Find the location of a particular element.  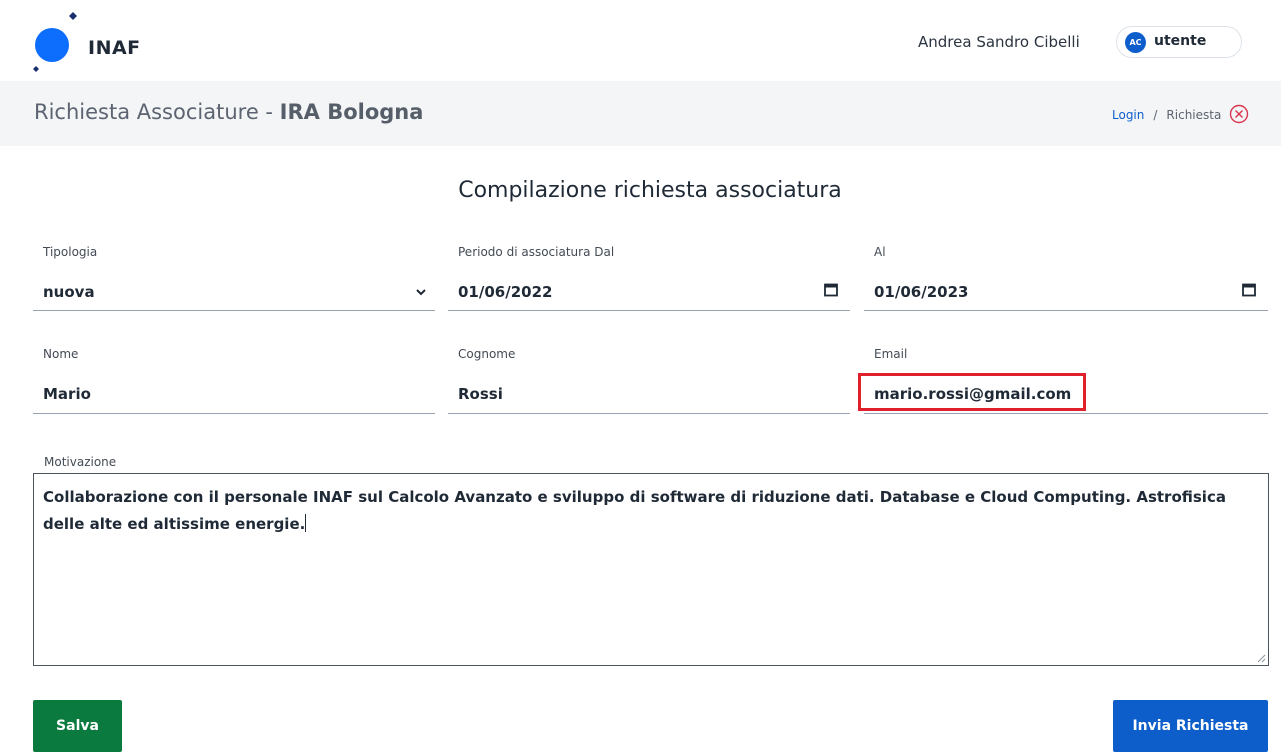

periodo-al-field: Al 01/06/2023 is located at coordinates (1066, 278).